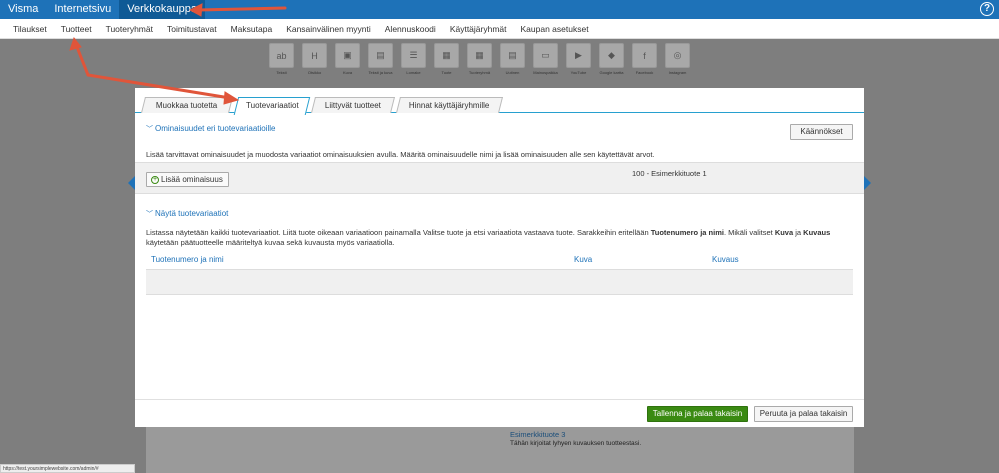 The width and height of the screenshot is (999, 473). I want to click on widget-label: Google kartta, so click(611, 72).